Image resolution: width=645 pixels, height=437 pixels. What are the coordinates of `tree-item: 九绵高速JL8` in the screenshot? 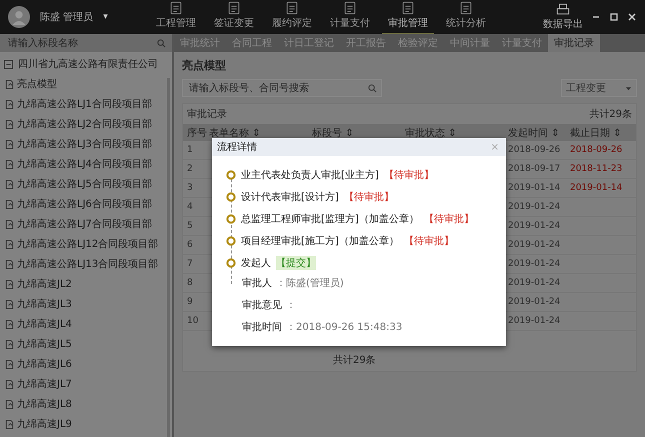 It's located at (86, 404).